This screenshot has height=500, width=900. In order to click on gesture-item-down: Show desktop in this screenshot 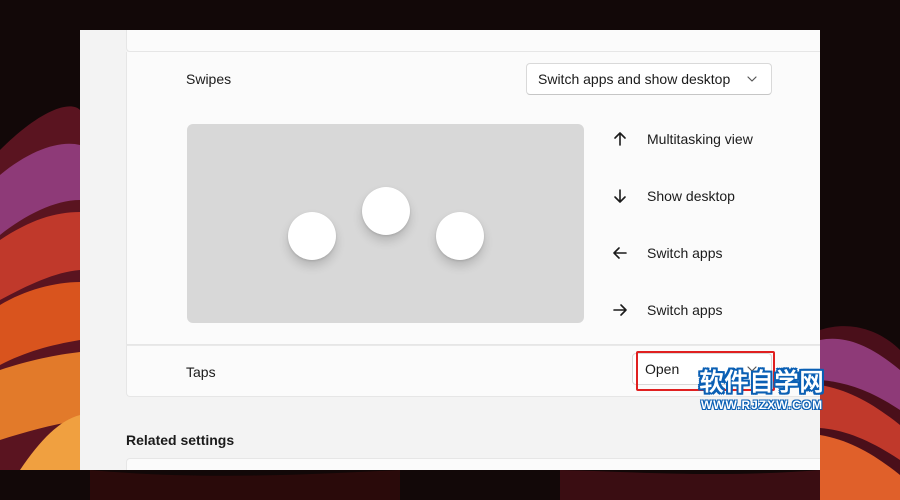, I will do `click(673, 196)`.